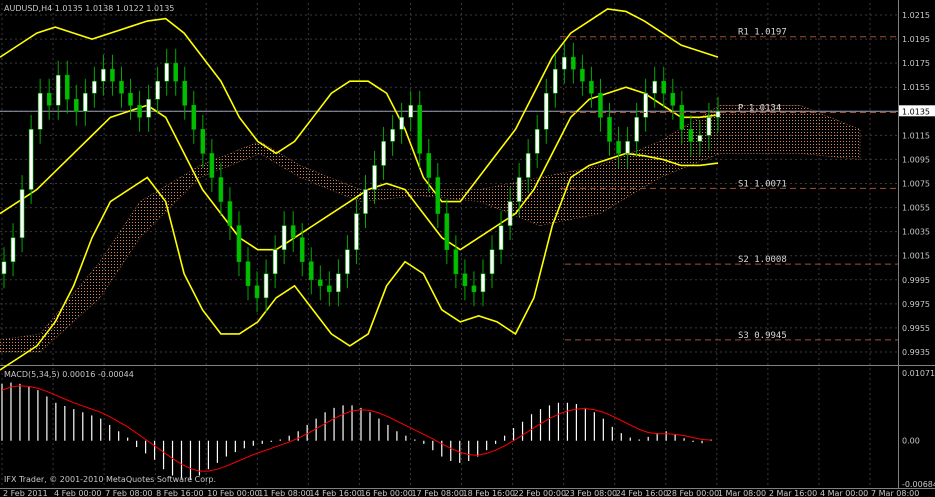 Image resolution: width=935 pixels, height=497 pixels. I want to click on macd-label: MACD(5,34,5) 0.00016 -0.00044, so click(69, 374).